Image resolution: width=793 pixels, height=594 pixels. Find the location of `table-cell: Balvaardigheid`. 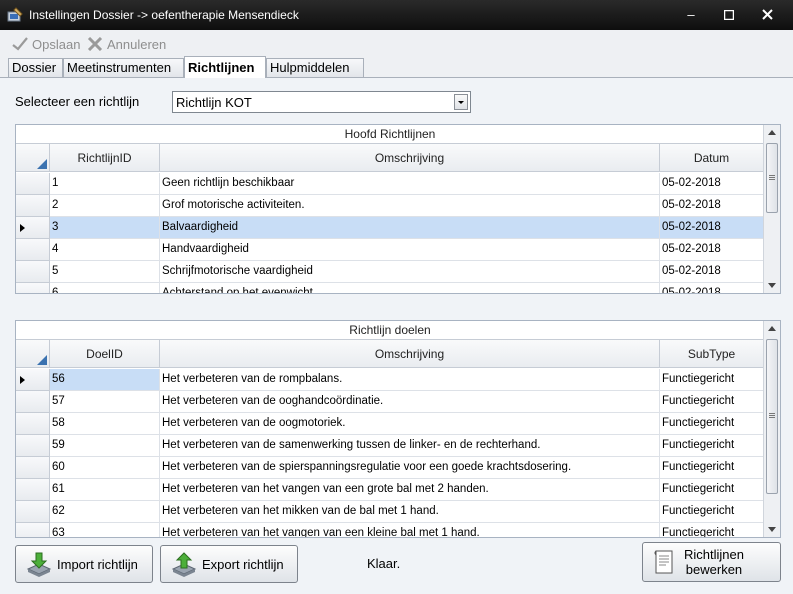

table-cell: Balvaardigheid is located at coordinates (410, 228).